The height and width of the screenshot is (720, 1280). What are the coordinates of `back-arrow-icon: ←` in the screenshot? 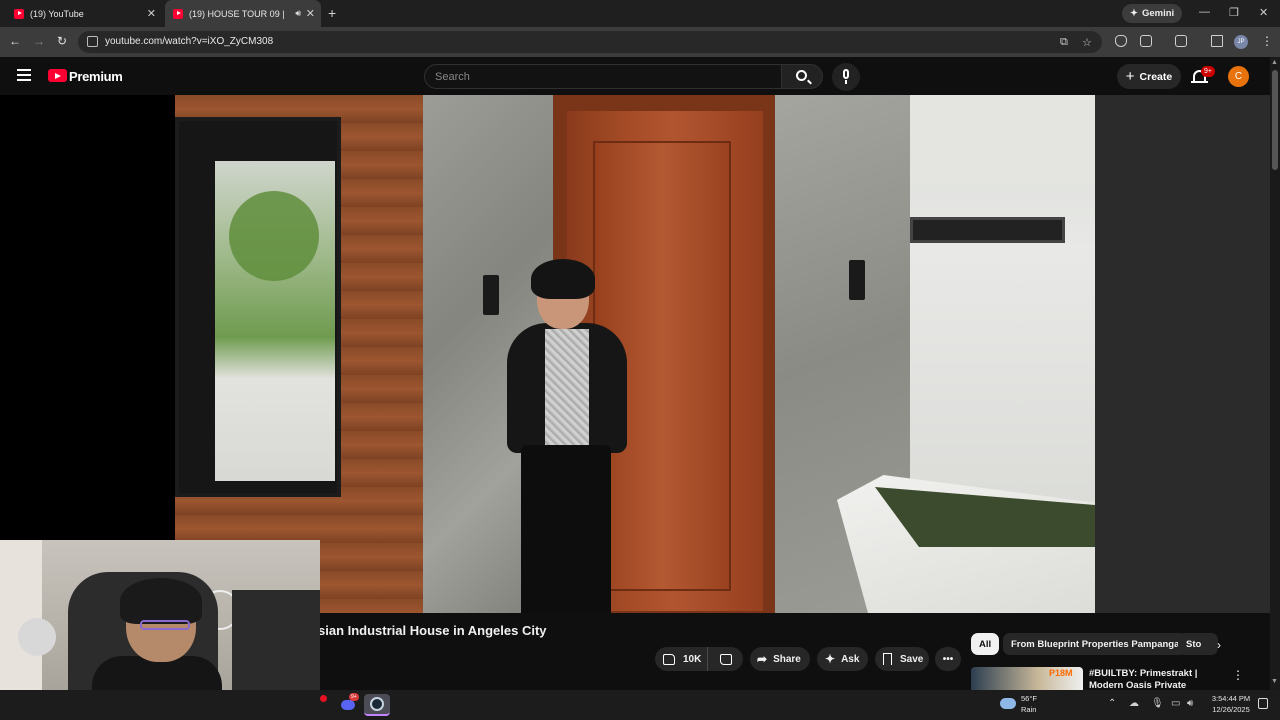 It's located at (15, 41).